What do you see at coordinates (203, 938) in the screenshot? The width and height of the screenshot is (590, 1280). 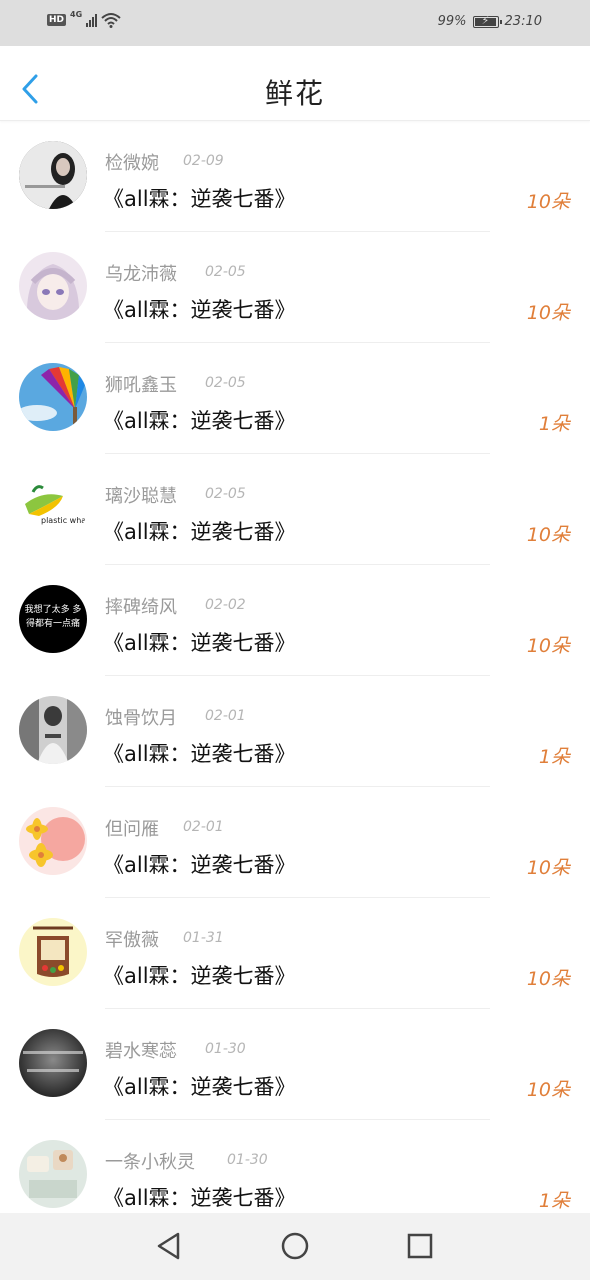 I see `date: 01-31` at bounding box center [203, 938].